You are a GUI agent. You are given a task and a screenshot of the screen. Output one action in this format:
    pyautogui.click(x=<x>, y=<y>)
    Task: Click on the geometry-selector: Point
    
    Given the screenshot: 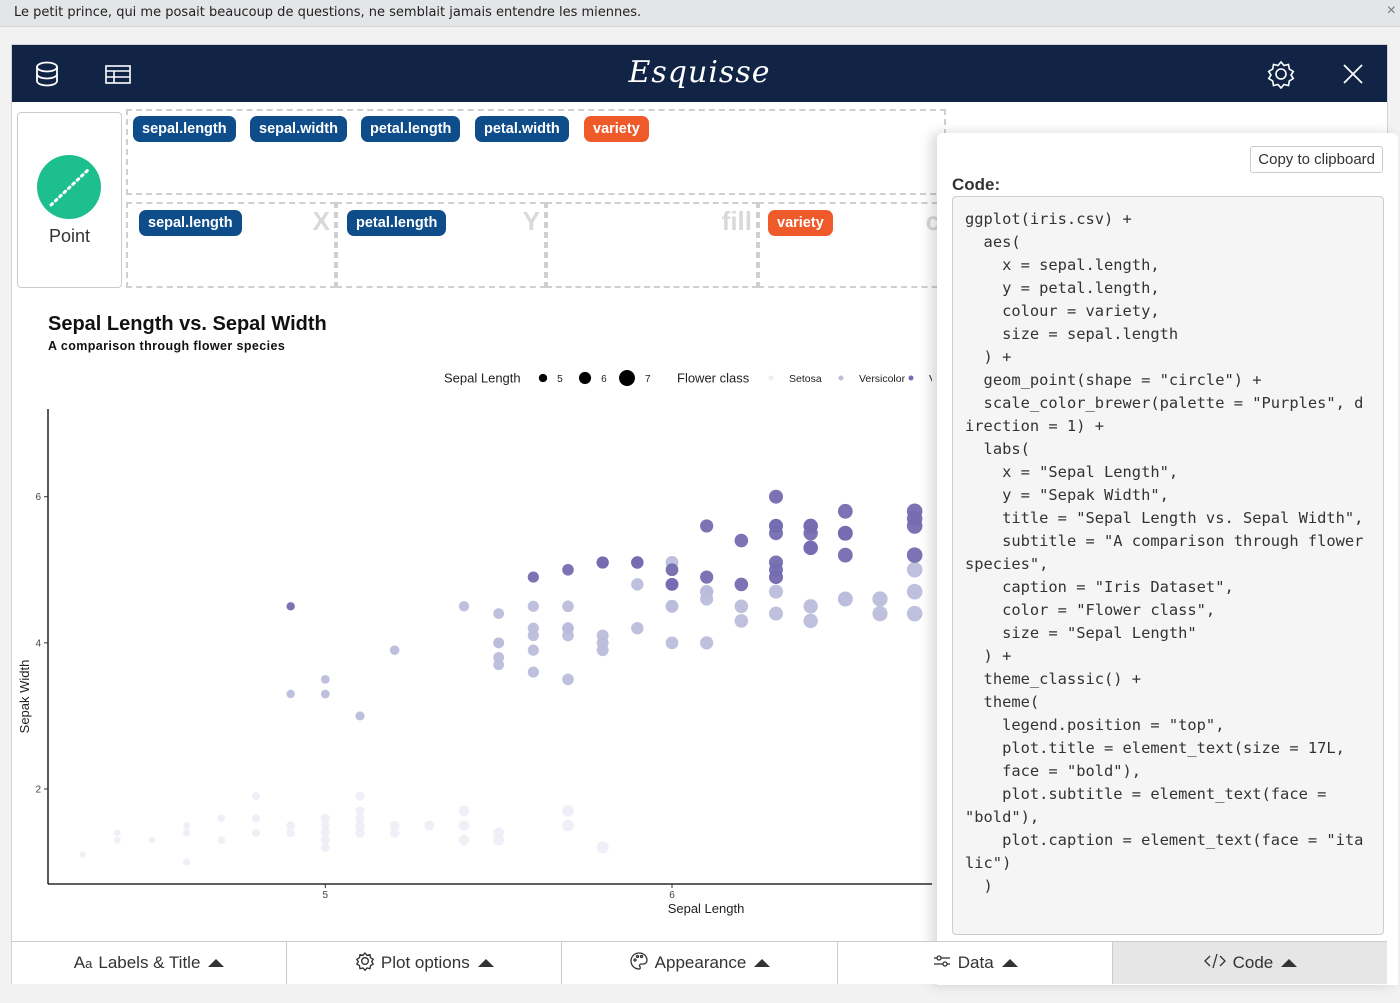 What is the action you would take?
    pyautogui.click(x=69, y=200)
    